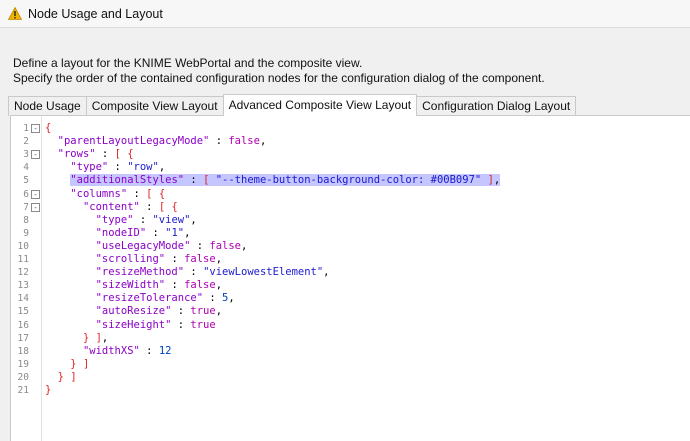  Describe the element at coordinates (26, 220) in the screenshot. I see `line-number: 8` at that location.